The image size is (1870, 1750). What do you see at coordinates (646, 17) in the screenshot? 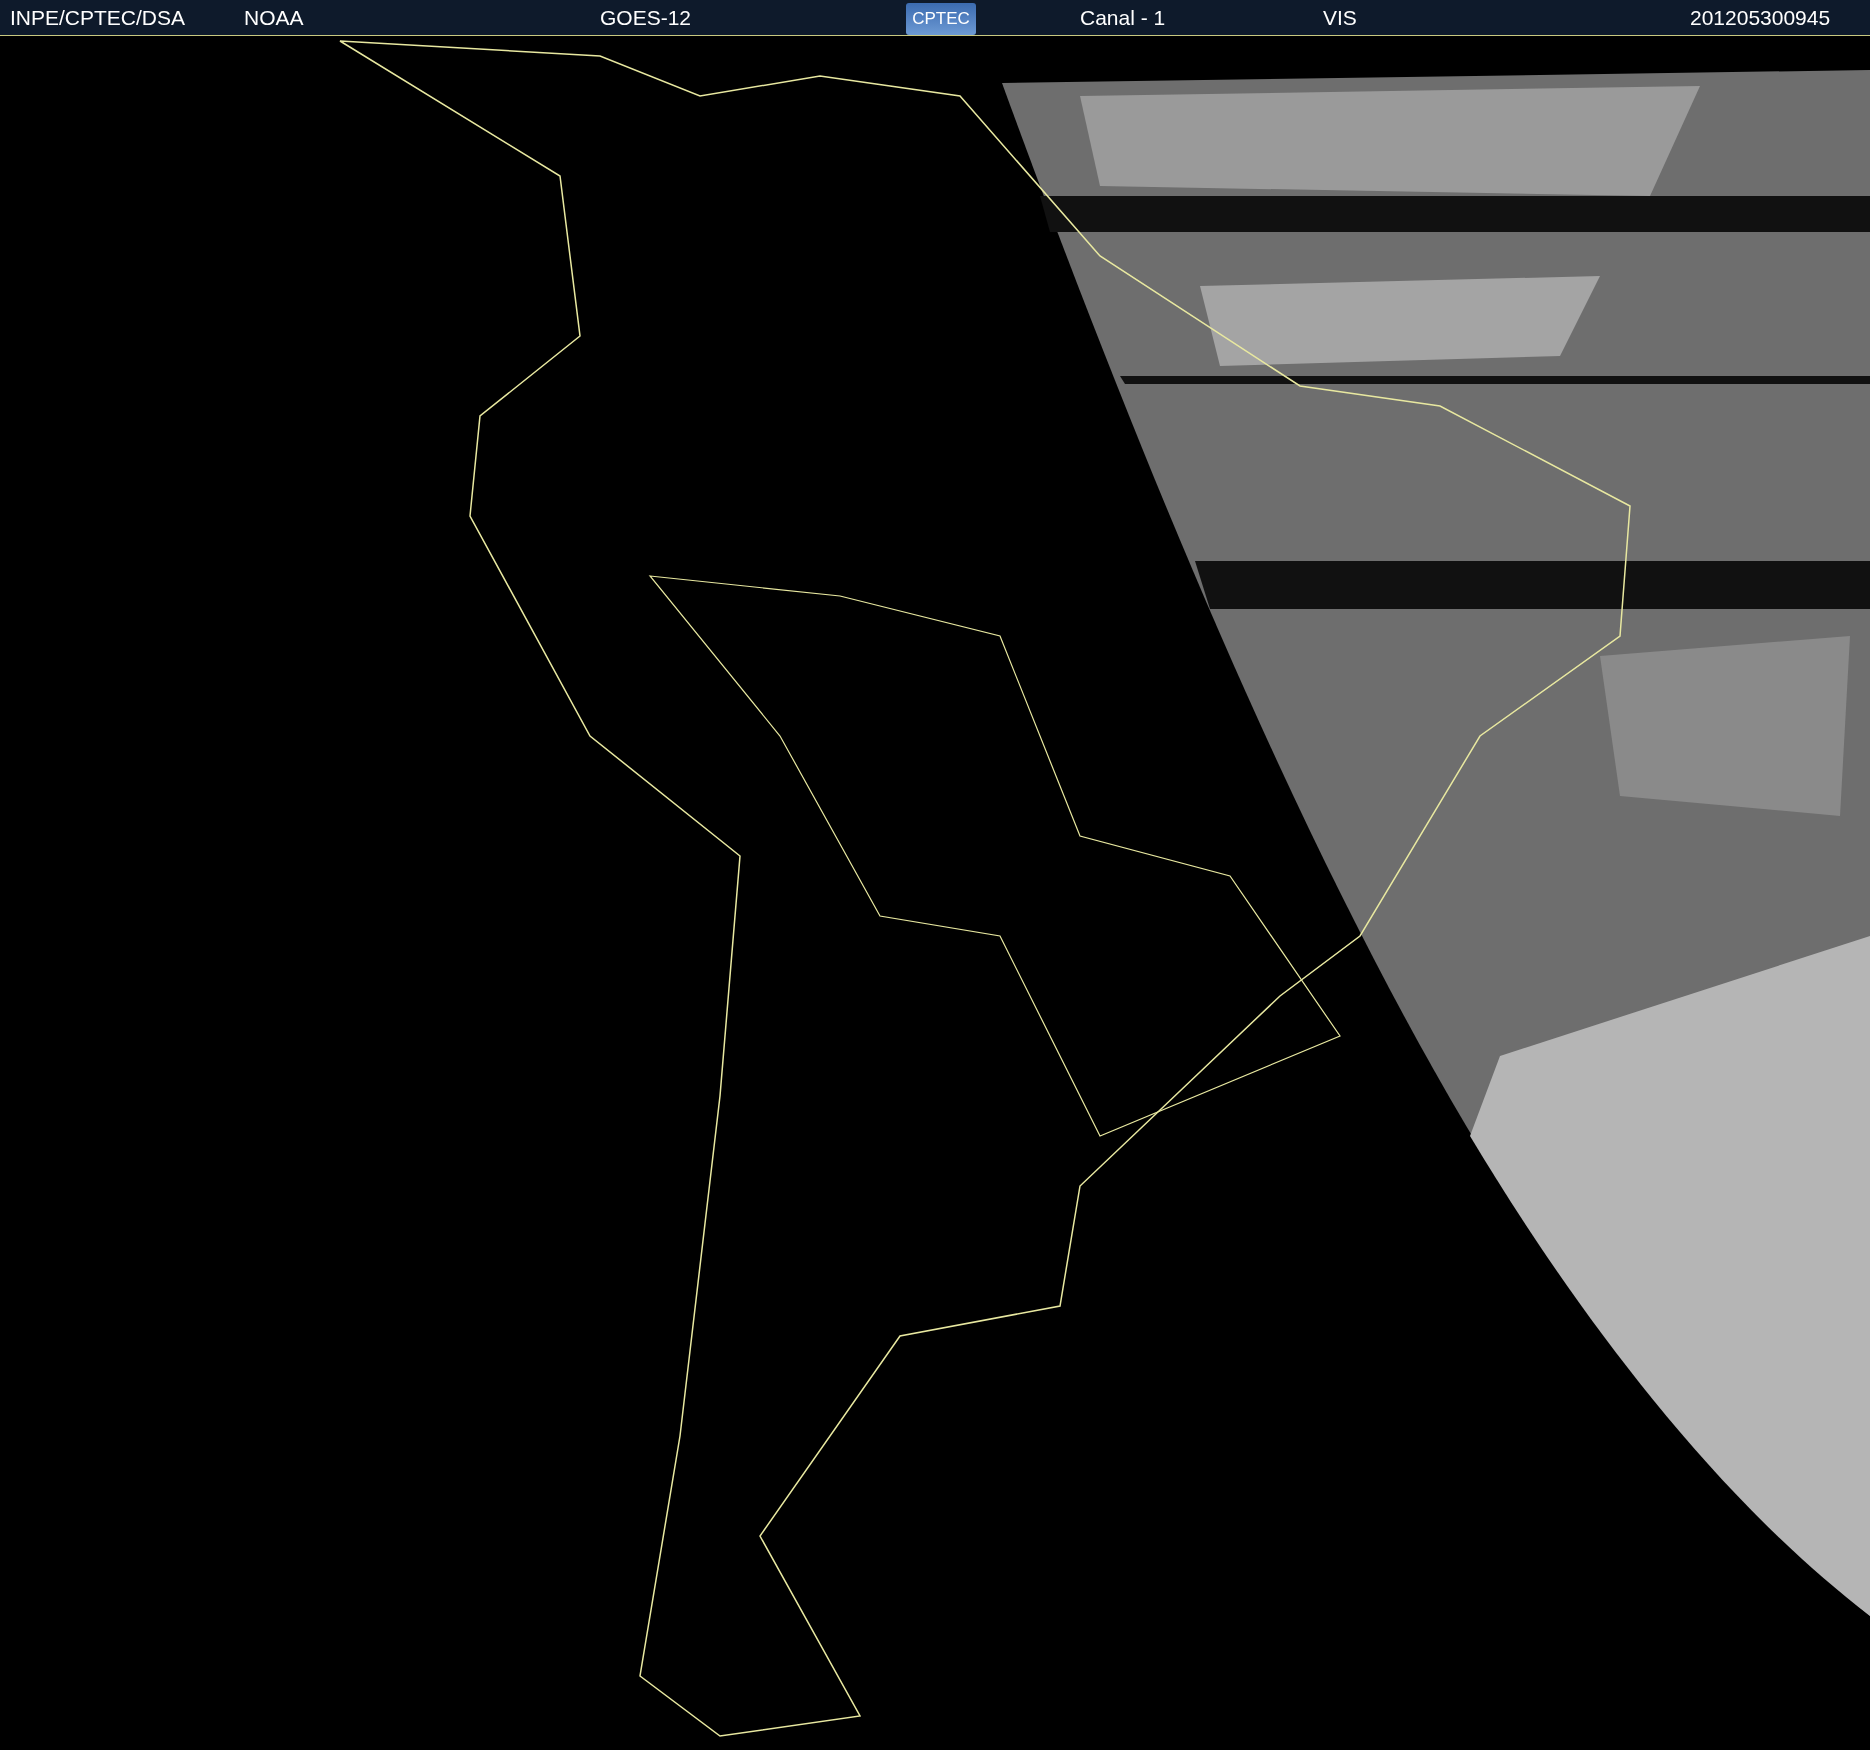
I see `header-label: GOES-12` at bounding box center [646, 17].